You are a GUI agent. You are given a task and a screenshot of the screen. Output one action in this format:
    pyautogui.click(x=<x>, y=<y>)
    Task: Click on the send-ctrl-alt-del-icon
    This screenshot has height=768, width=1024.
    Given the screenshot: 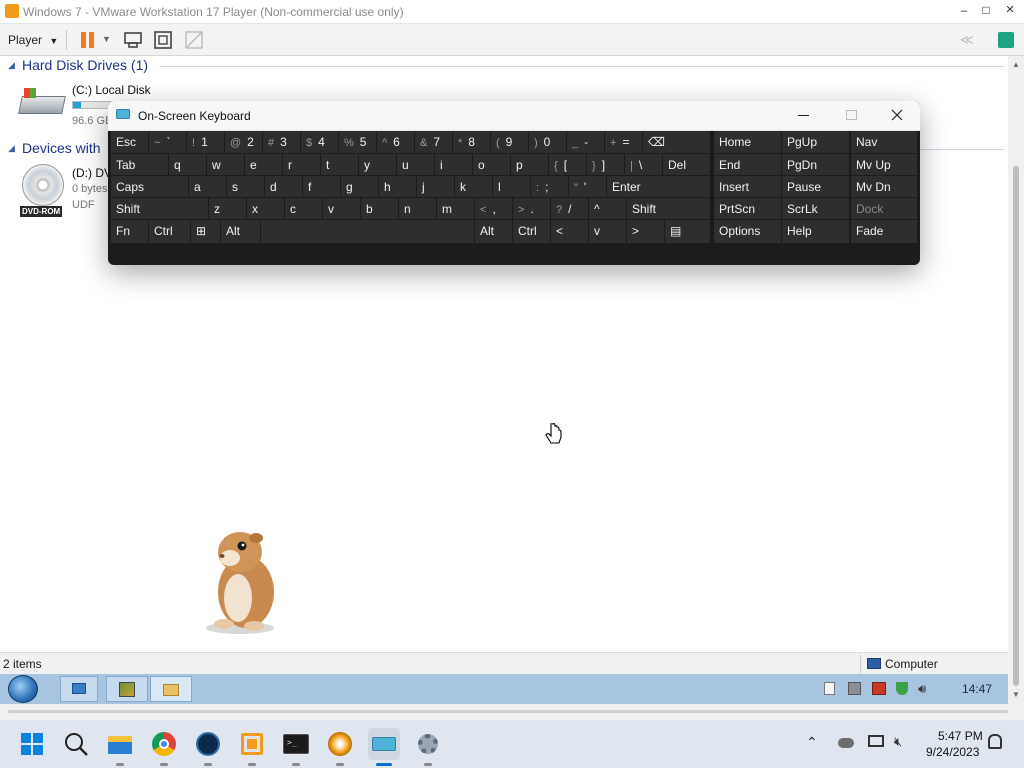 What is the action you would take?
    pyautogui.click(x=133, y=40)
    